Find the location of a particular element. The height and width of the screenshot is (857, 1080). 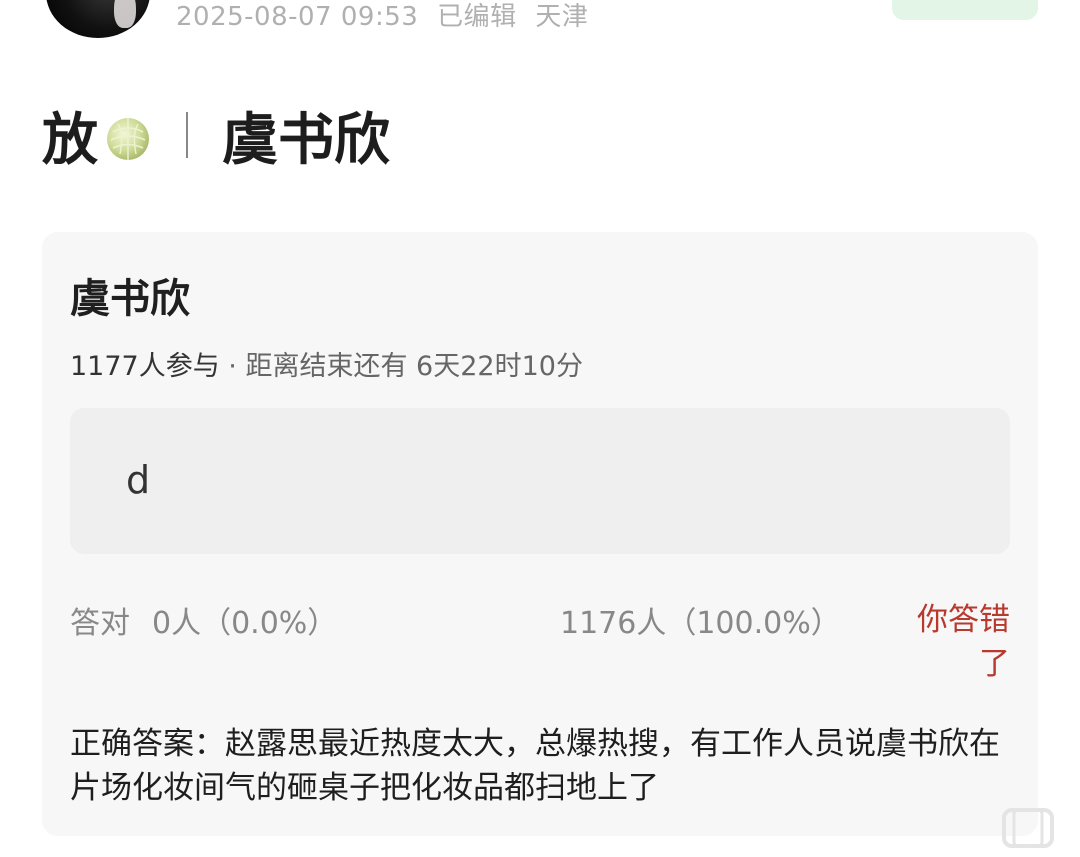

wrong-answer-label: 你答错了 is located at coordinates (963, 642).